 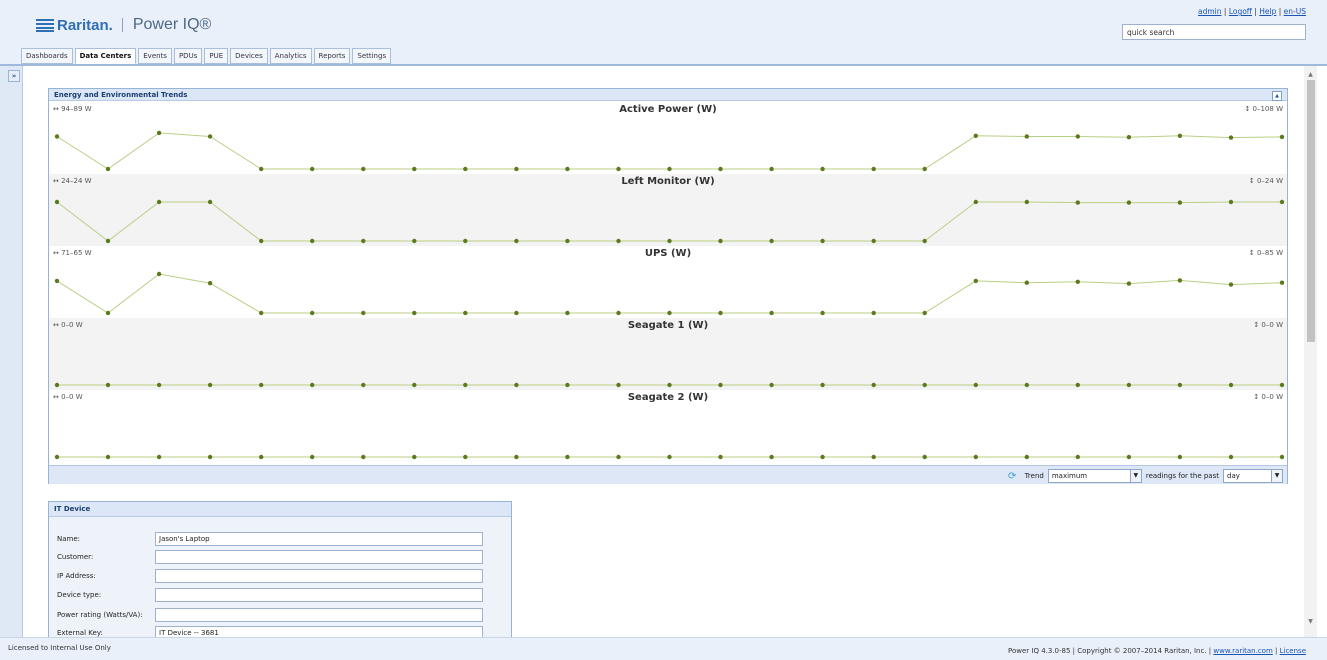 I want to click on tab-settings: Settings, so click(x=372, y=56).